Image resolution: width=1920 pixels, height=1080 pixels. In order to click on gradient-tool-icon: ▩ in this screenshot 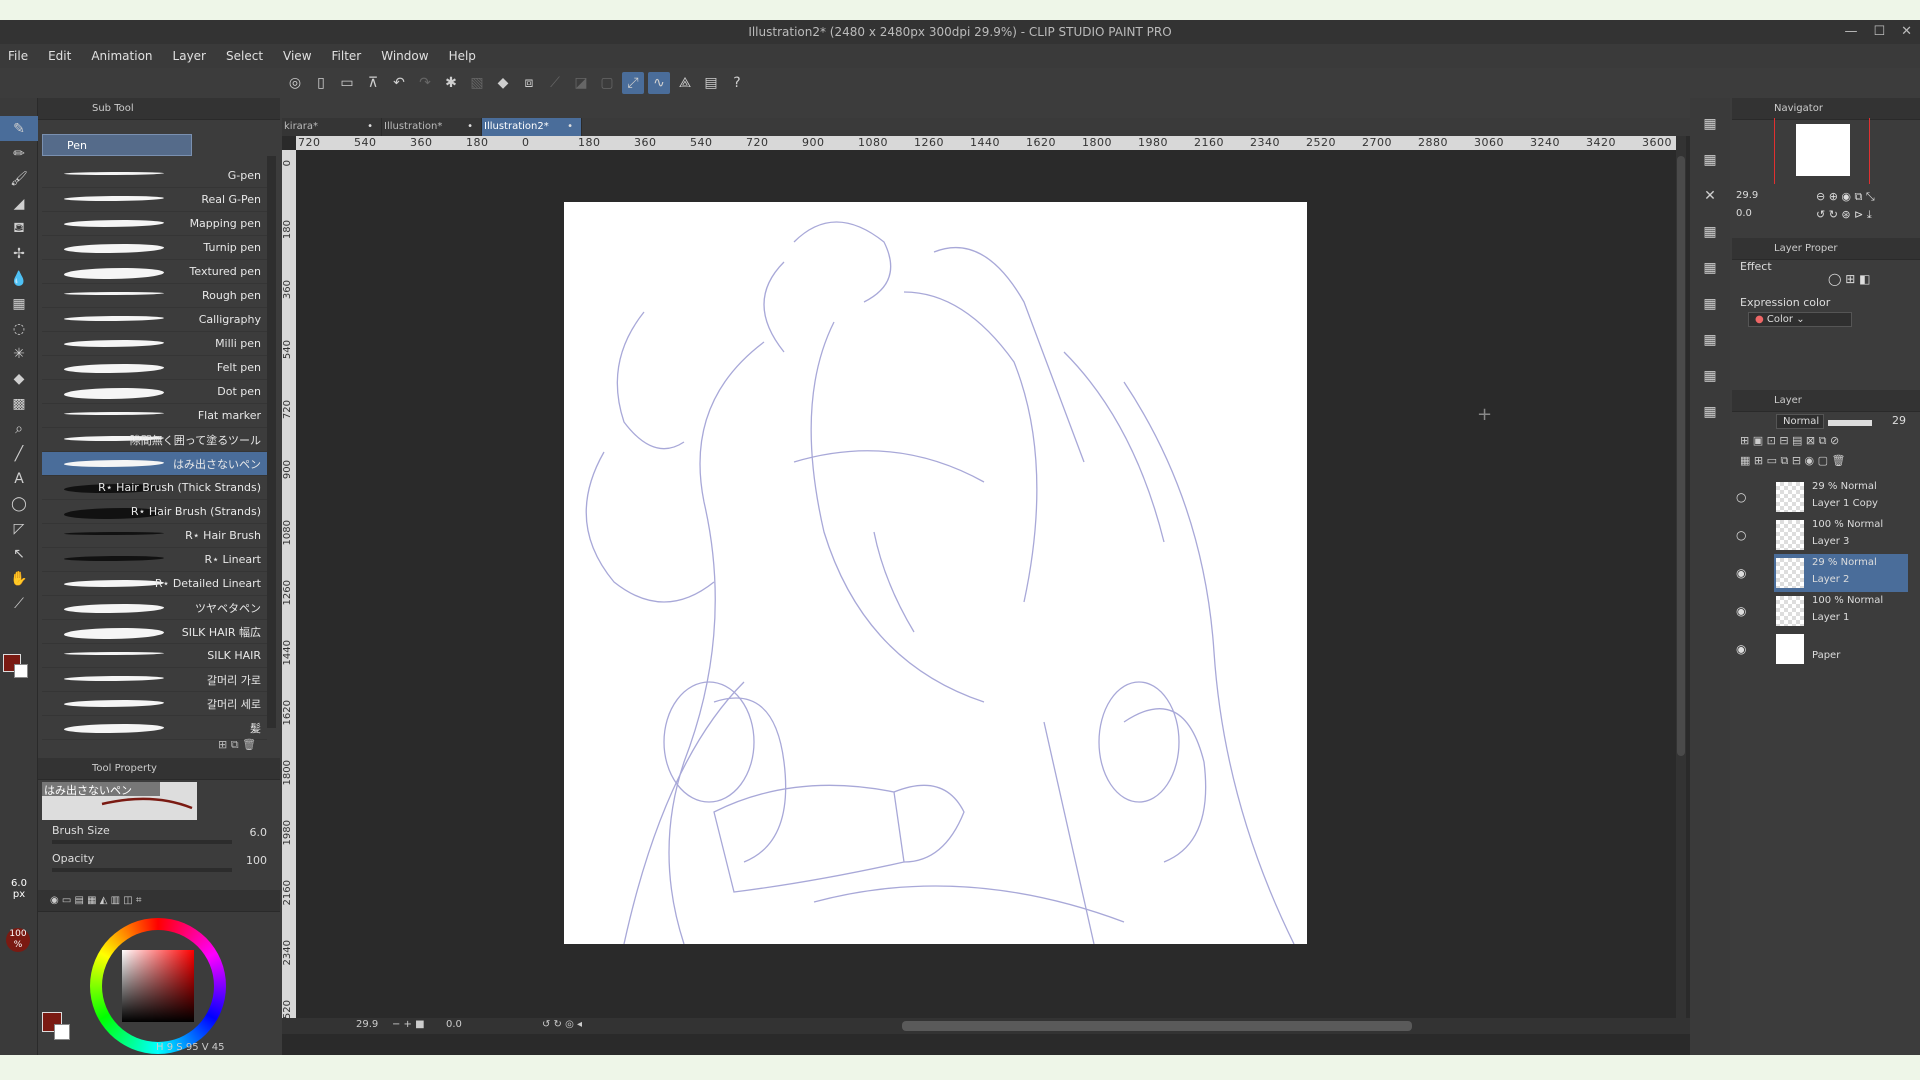, I will do `click(19, 403)`.